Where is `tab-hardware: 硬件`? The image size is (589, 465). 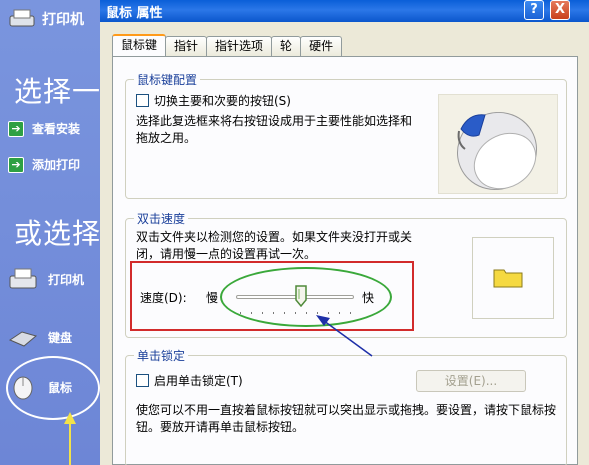 tab-hardware: 硬件 is located at coordinates (321, 46).